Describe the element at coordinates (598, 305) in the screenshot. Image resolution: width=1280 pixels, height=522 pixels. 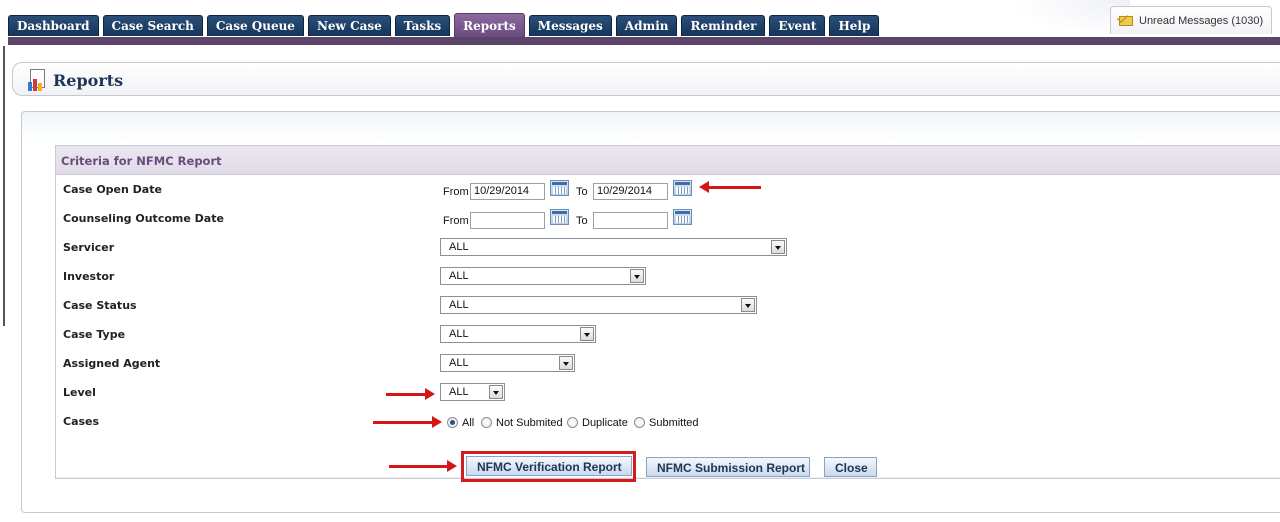
I see `case-status-select: ALL` at that location.